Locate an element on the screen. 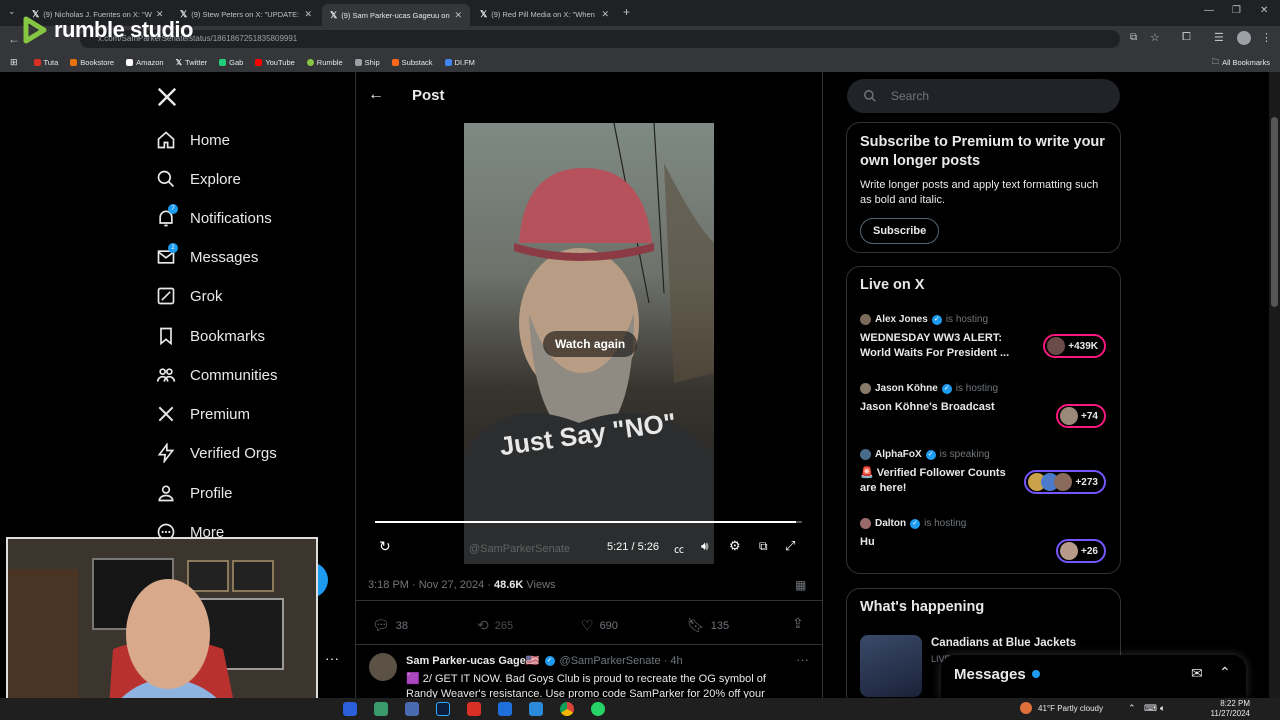 This screenshot has height=720, width=1280. subscribe-button: Subscribe is located at coordinates (900, 231).